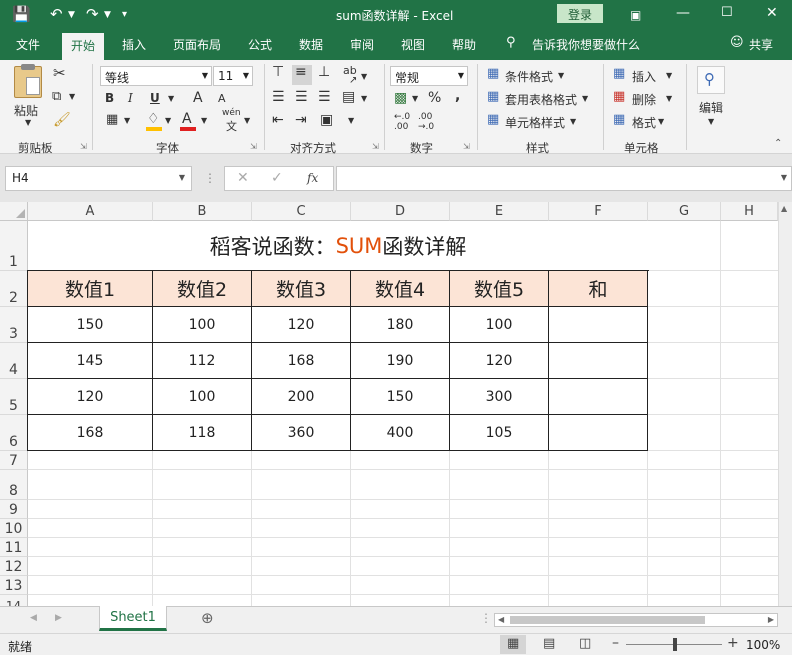 The image size is (792, 655). I want to click on row-header-10: 10, so click(14, 528).